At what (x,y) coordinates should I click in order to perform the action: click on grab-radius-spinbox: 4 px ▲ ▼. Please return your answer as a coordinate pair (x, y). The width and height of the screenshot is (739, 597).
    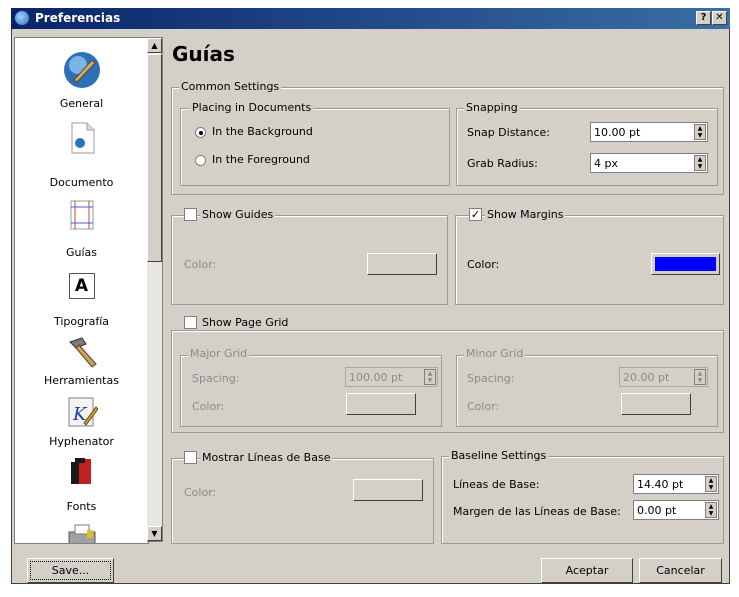
    Looking at the image, I should click on (649, 163).